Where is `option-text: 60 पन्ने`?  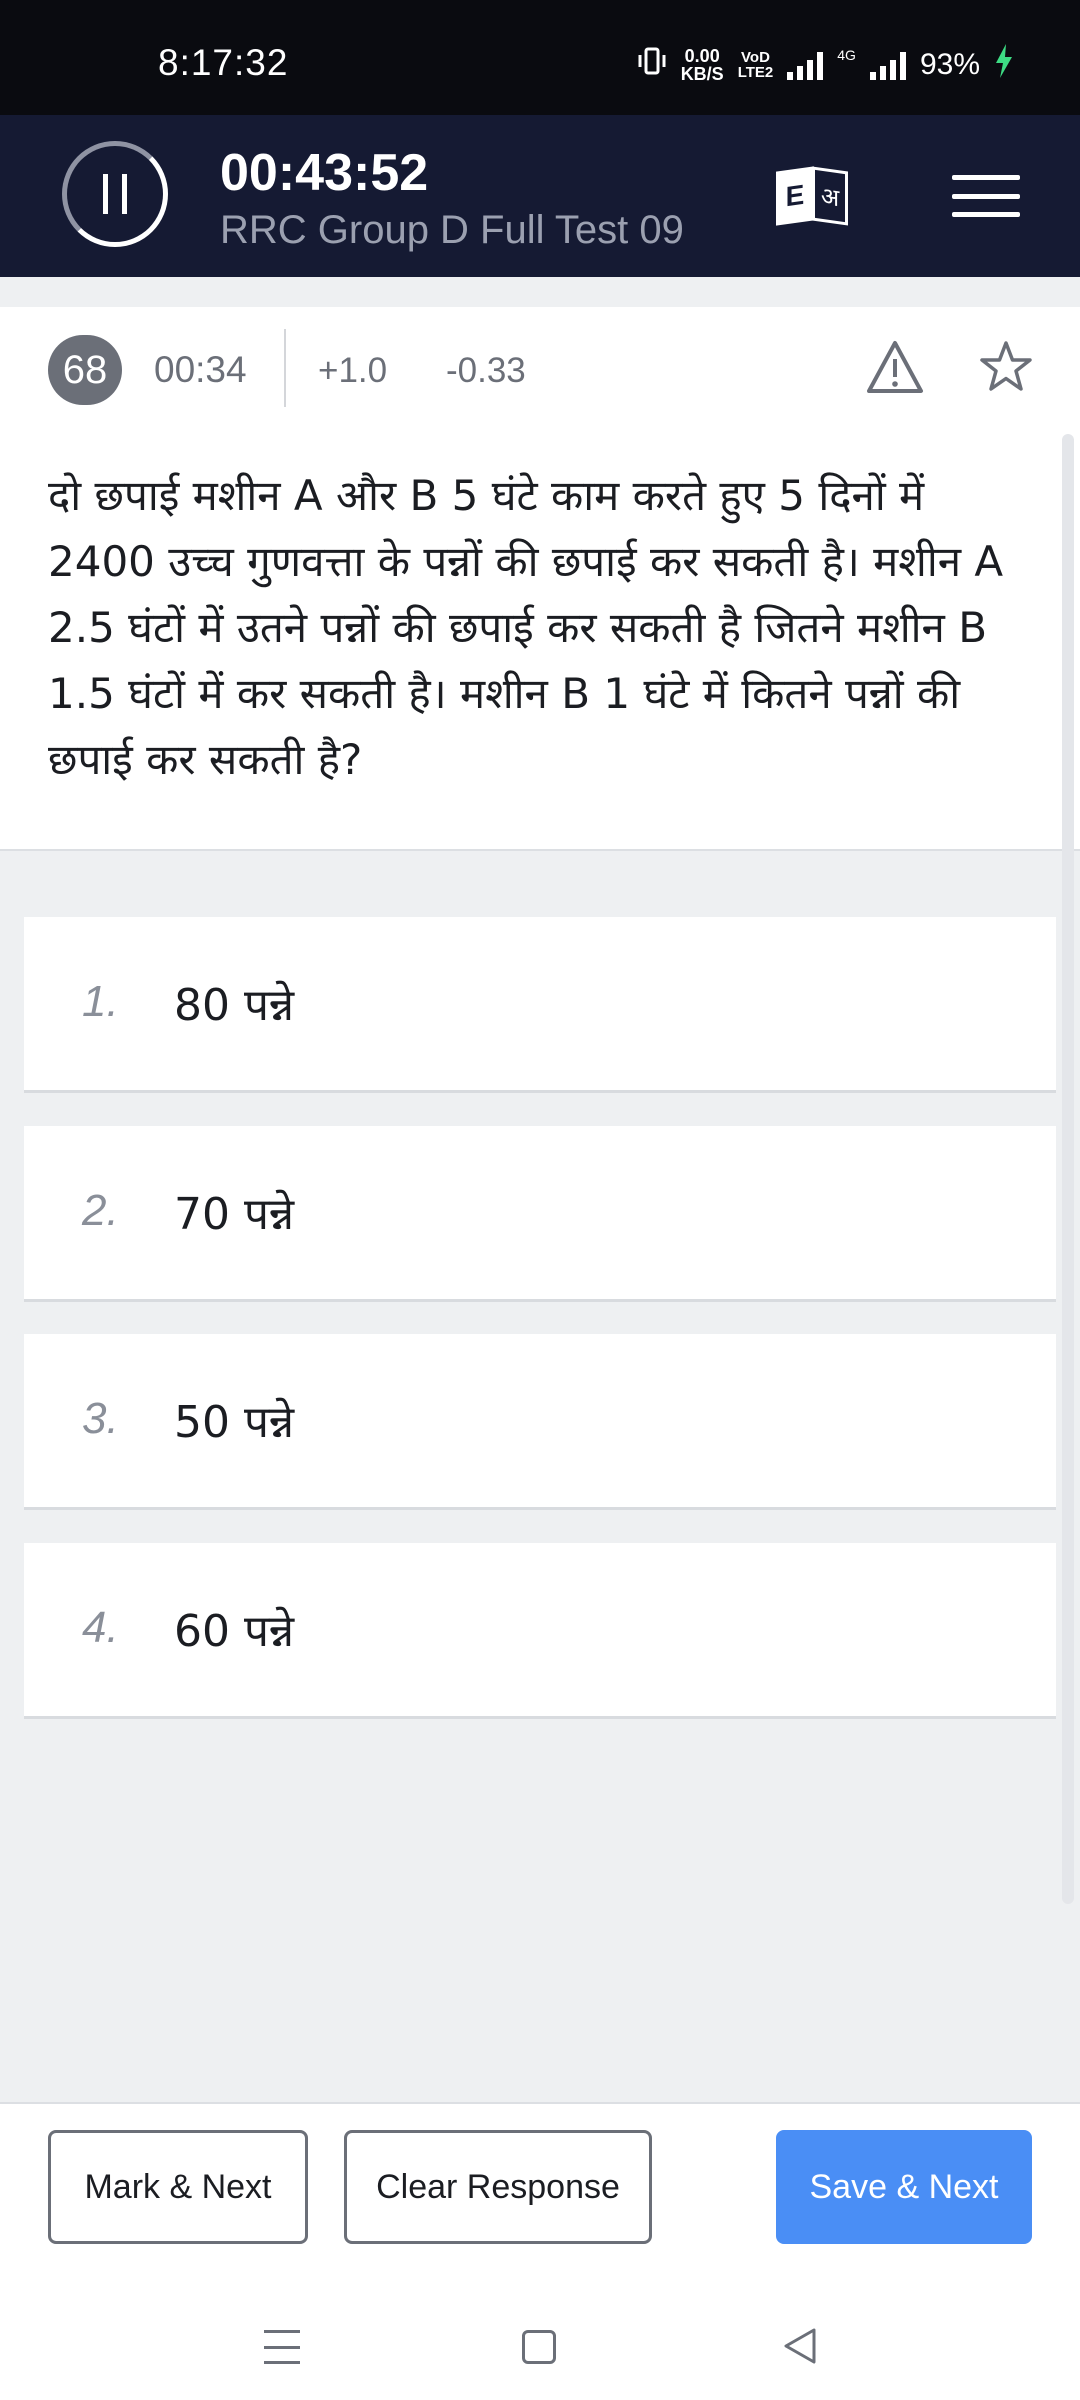 option-text: 60 पन्ने is located at coordinates (234, 1631).